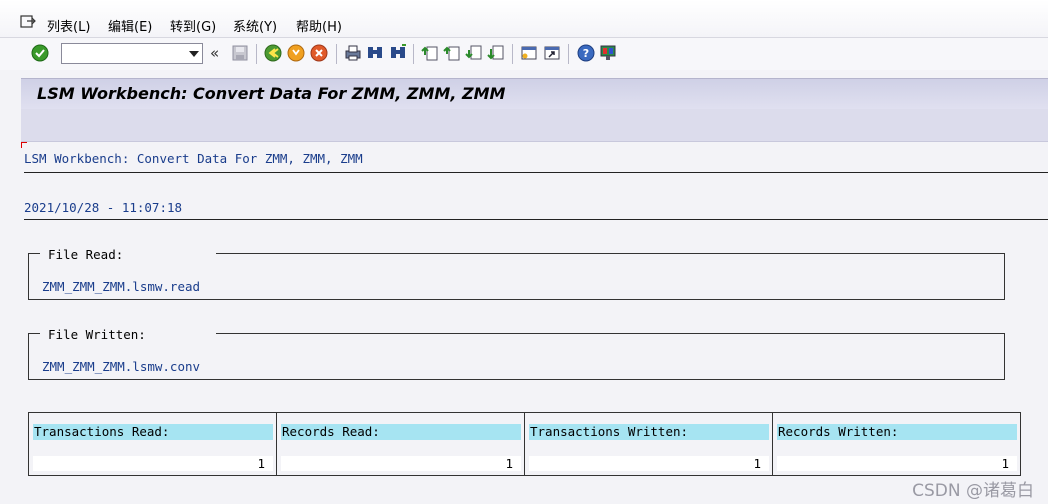 The height and width of the screenshot is (504, 1048). I want to click on stat-records-written: Records Written: 1, so click(896, 444).